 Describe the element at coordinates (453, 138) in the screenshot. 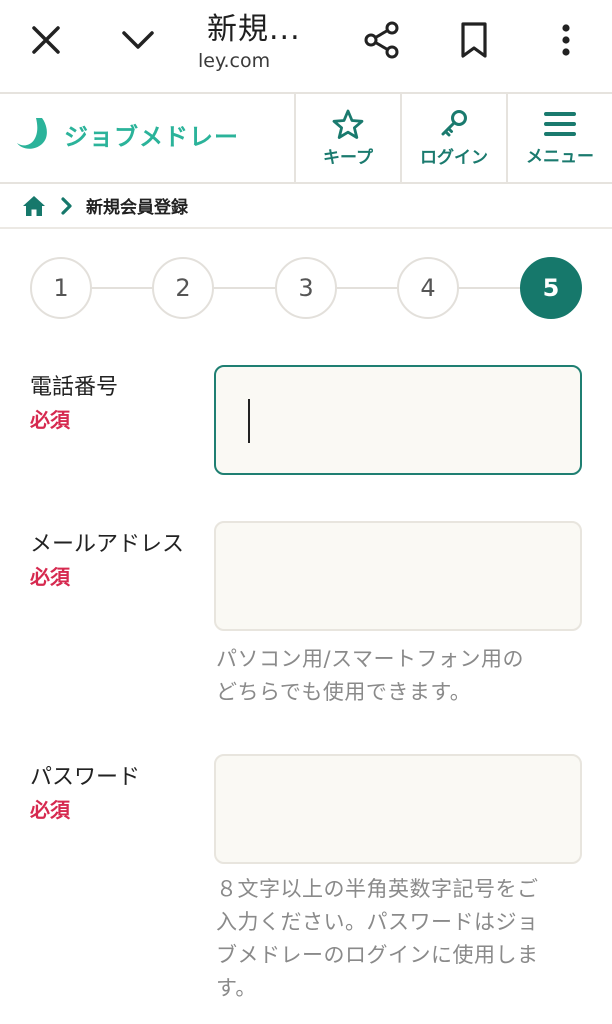

I see `login-button: ログイン` at that location.